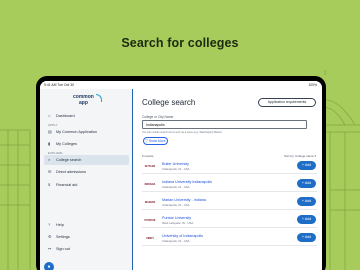  What do you see at coordinates (49, 159) in the screenshot?
I see `search-icon: ⌕` at bounding box center [49, 159].